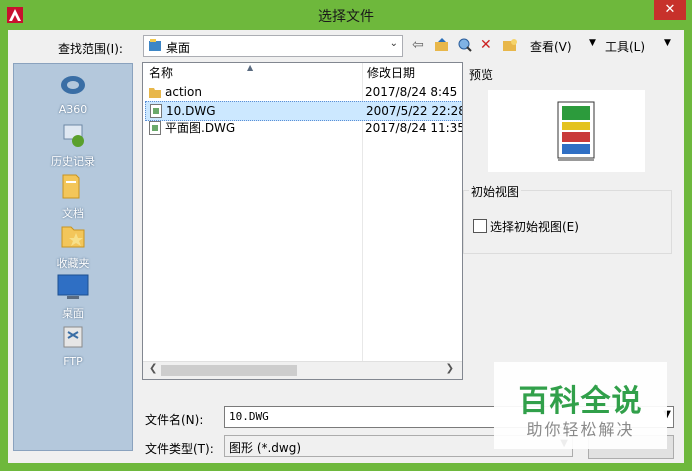 The width and height of the screenshot is (692, 471). What do you see at coordinates (580, 401) in the screenshot?
I see `watermark-title: 百科全说` at bounding box center [580, 401].